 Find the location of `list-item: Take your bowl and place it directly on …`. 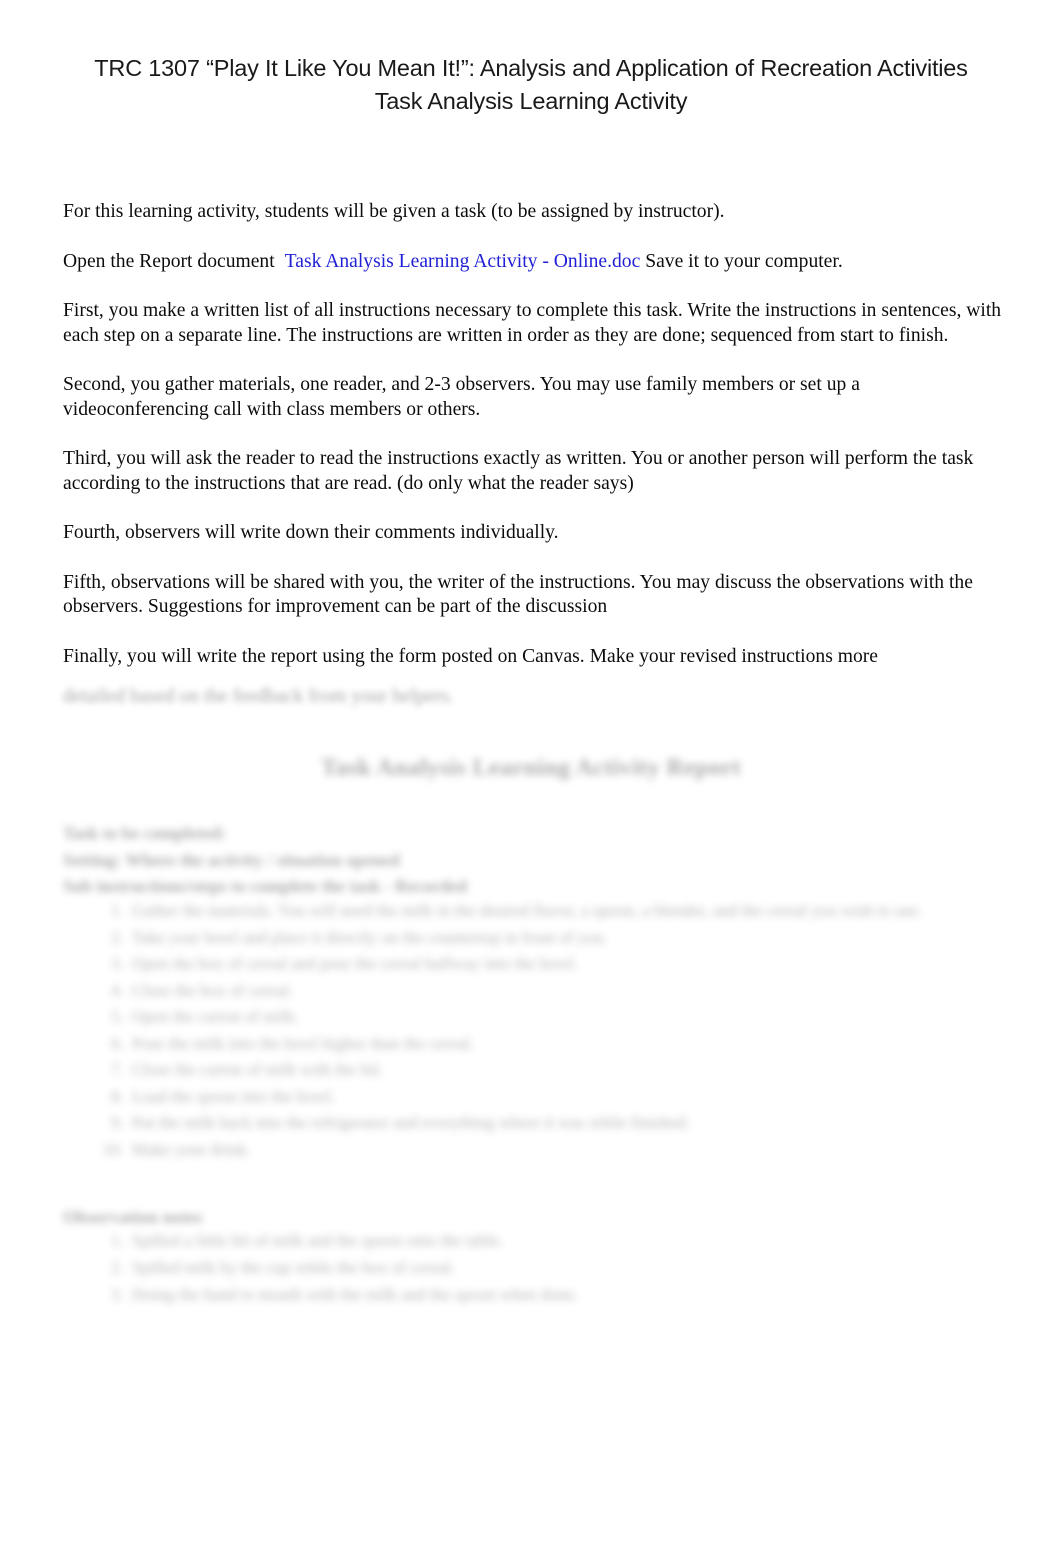

list-item: Take your bowl and place it directly on … is located at coordinates (595, 938).